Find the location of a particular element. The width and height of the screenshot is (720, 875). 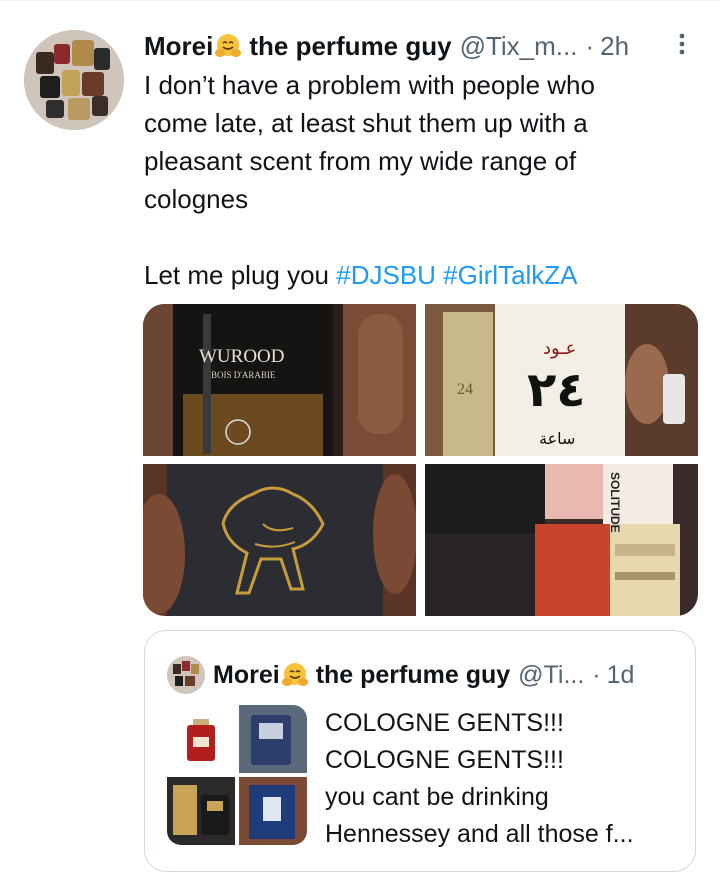

saa-arabic: ساعة is located at coordinates (557, 438).